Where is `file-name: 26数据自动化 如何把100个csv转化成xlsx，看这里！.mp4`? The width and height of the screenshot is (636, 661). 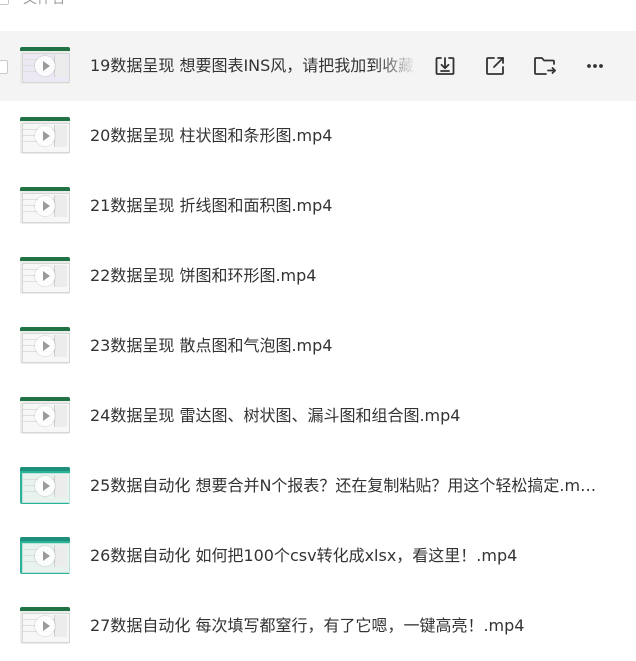 file-name: 26数据自动化 如何把100个csv转化成xlsx，看这里！.mp4 is located at coordinates (345, 556).